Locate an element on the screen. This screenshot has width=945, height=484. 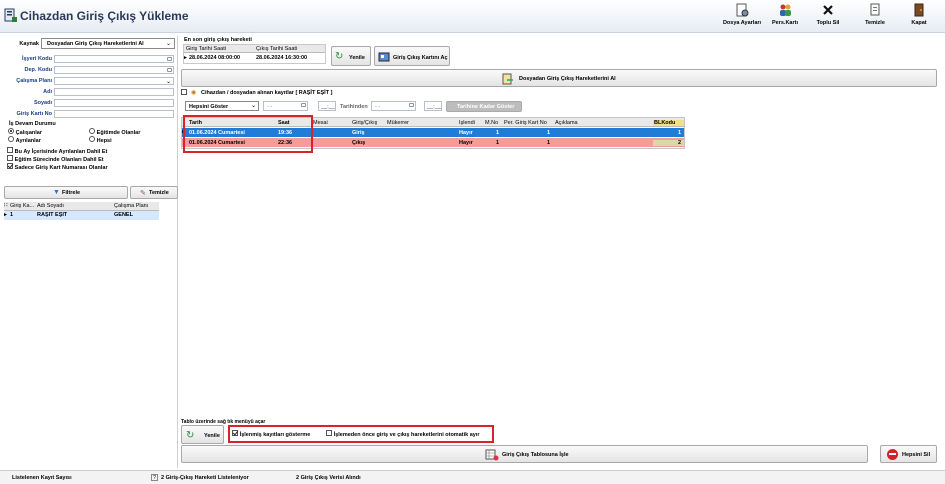
temizle-toolbar-button: Temizle is located at coordinates (875, 17).